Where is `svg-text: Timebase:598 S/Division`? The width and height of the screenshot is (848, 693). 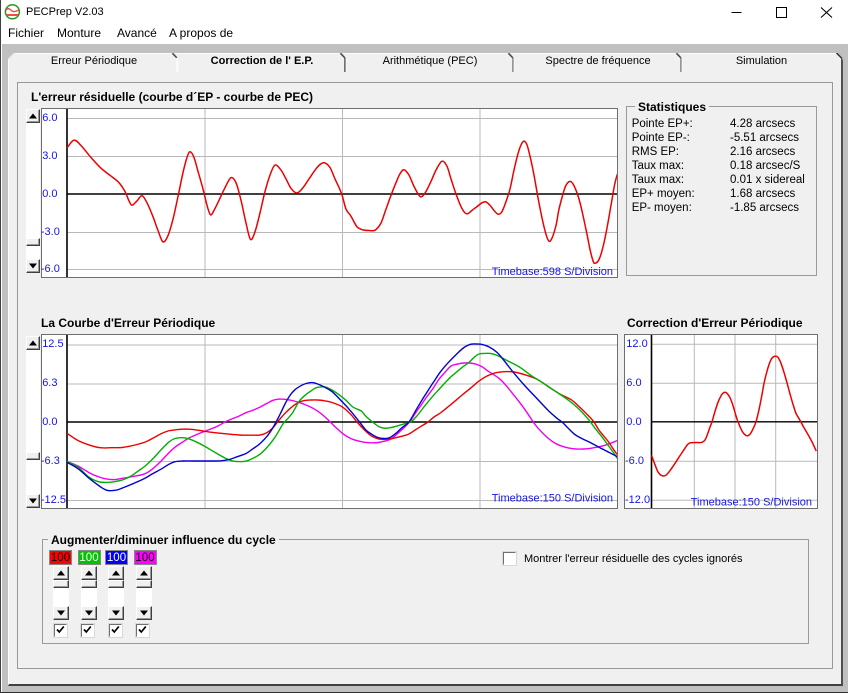
svg-text: Timebase:598 S/Division is located at coordinates (552, 271).